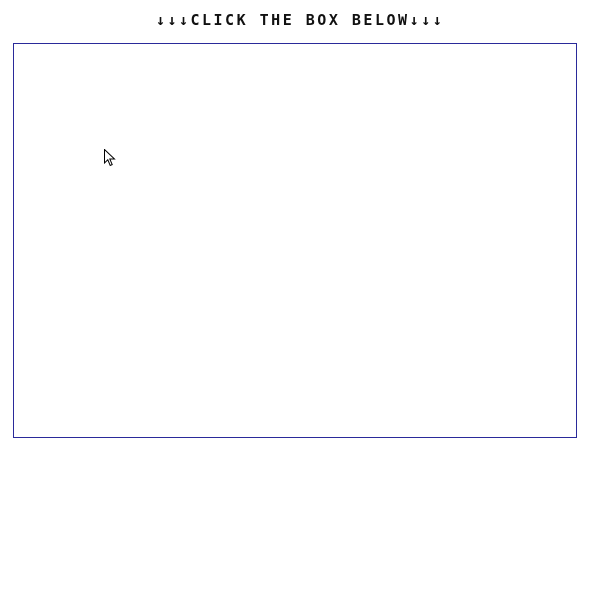 This screenshot has height=600, width=600. Describe the element at coordinates (300, 20) in the screenshot. I see `instruction-text: ↓↓↓CLICK THE BOX BELOW↓↓↓` at that location.